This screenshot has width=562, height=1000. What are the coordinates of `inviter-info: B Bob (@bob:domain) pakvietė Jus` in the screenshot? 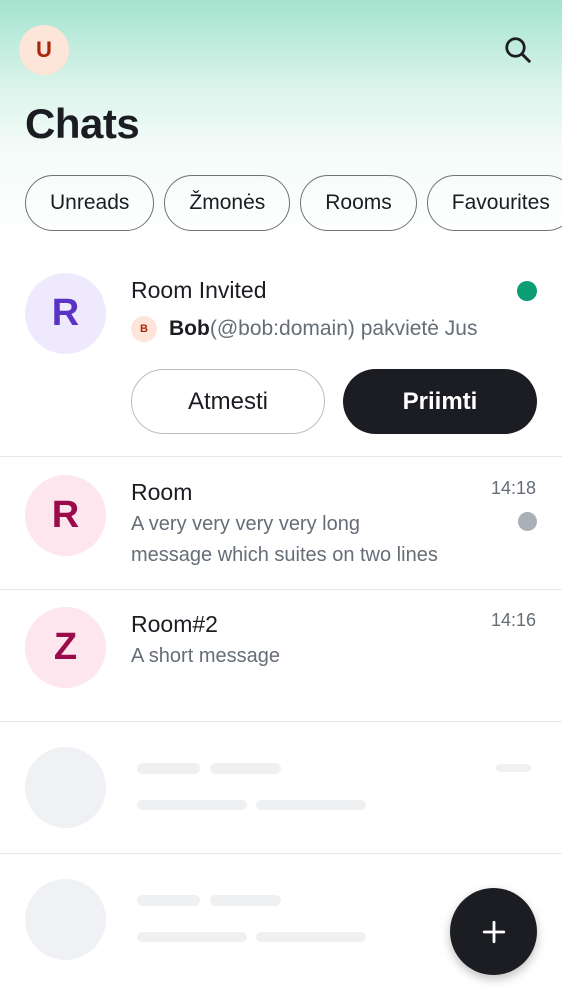 It's located at (304, 329).